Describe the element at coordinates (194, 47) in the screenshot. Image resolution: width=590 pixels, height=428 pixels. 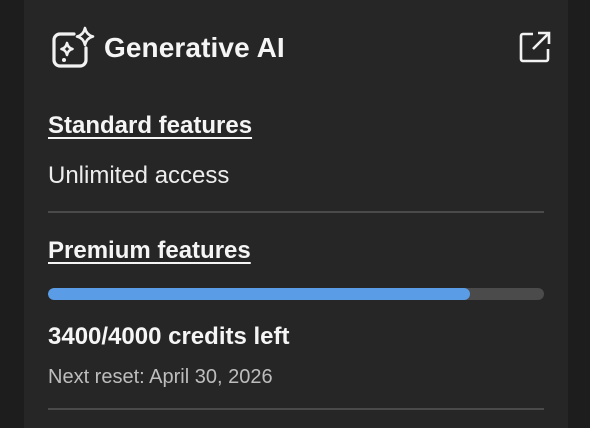
I see `panel-title: Generative AI` at that location.